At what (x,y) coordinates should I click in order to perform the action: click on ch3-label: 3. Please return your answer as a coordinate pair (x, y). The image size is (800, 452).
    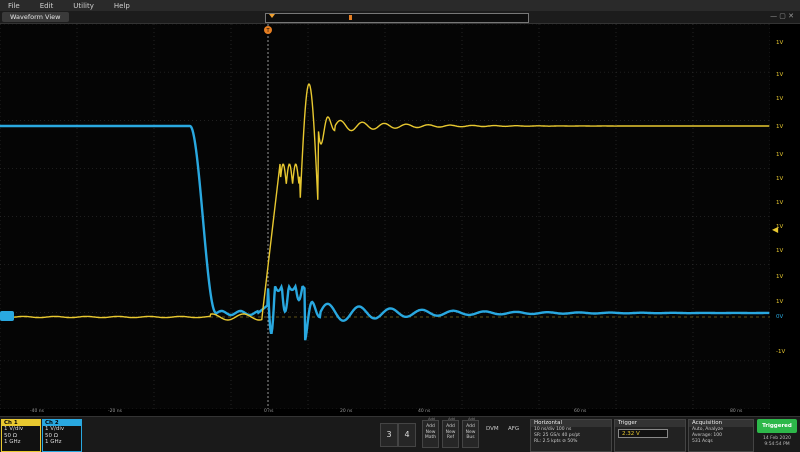
    Looking at the image, I should click on (389, 434).